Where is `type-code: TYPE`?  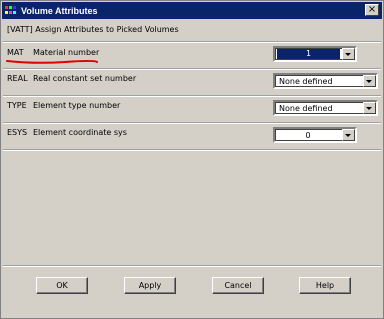
type-code: TYPE is located at coordinates (17, 105).